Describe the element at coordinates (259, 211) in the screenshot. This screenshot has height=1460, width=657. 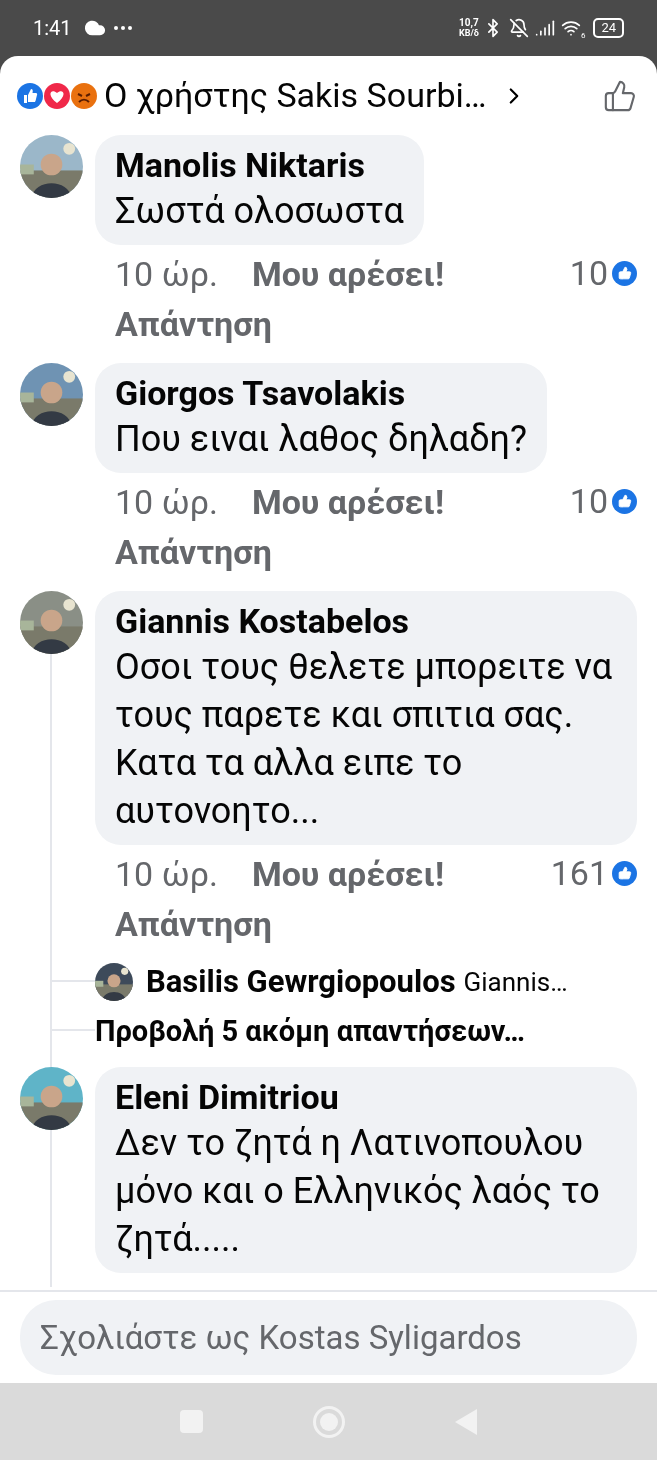
I see `comment-text: Σωστά ολοσωστα` at that location.